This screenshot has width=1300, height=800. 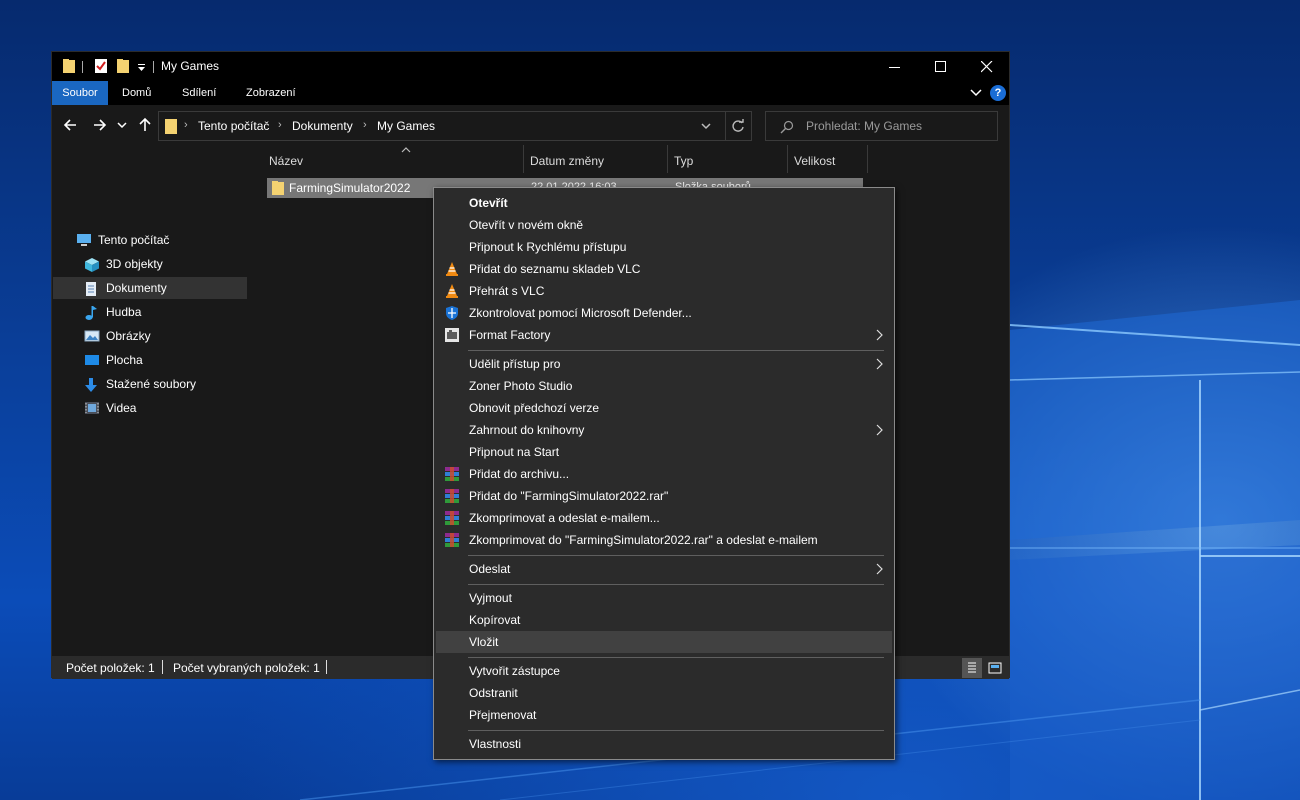 What do you see at coordinates (664, 386) in the screenshot?
I see `menu-item-zoner-photo-studio: Zoner Photo Studio` at bounding box center [664, 386].